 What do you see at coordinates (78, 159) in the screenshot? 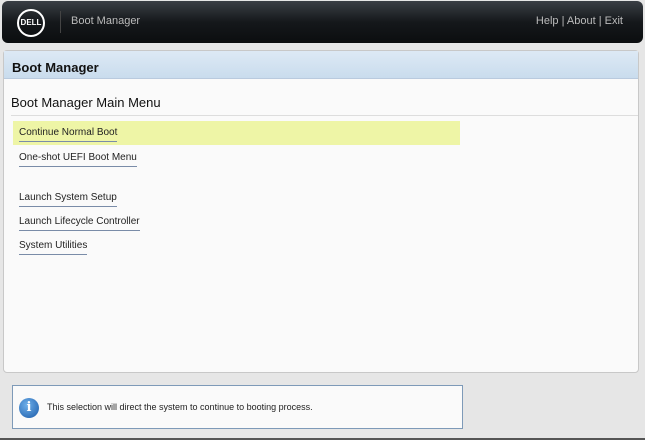
I see `menu-item-one-shot-uefi-boot-menu: One-shot UEFI Boot Menu` at bounding box center [78, 159].